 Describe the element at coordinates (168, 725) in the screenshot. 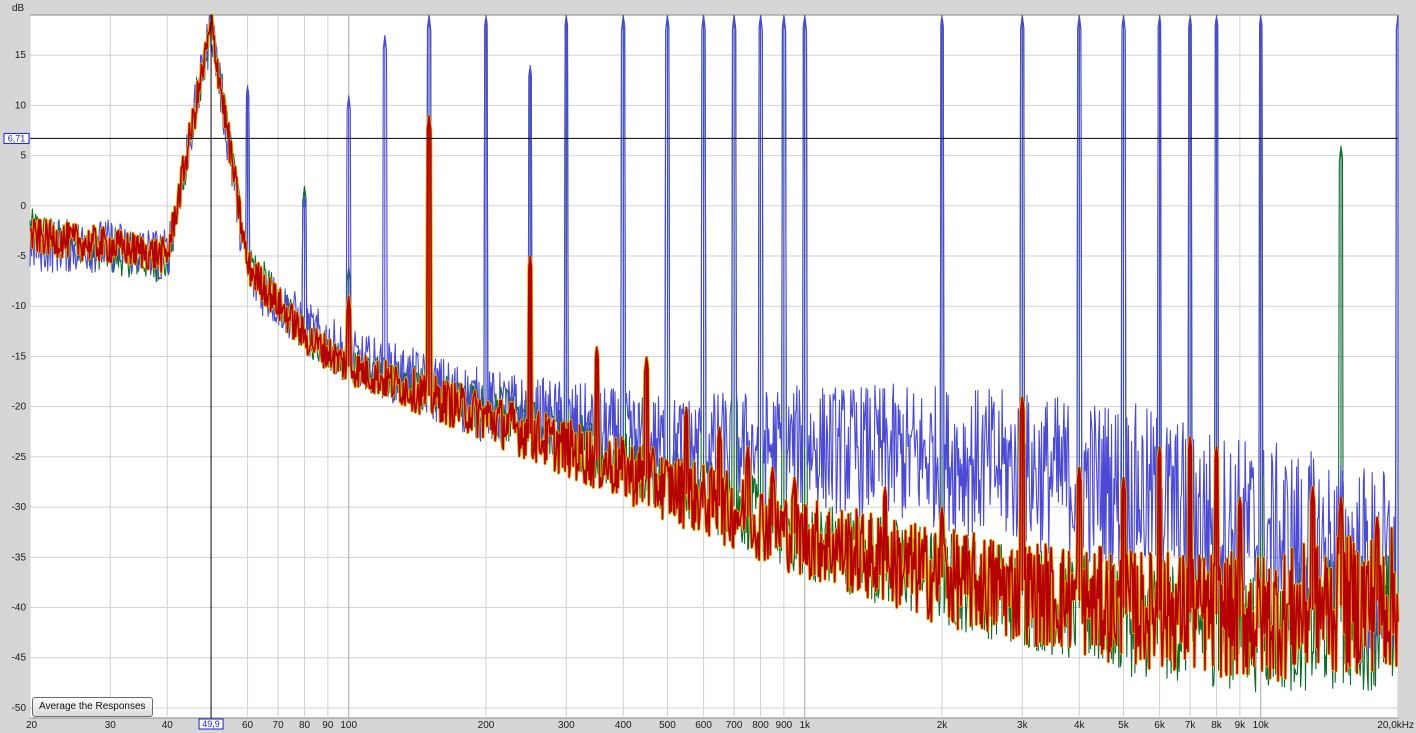

I see `x-tick-label: 40` at that location.